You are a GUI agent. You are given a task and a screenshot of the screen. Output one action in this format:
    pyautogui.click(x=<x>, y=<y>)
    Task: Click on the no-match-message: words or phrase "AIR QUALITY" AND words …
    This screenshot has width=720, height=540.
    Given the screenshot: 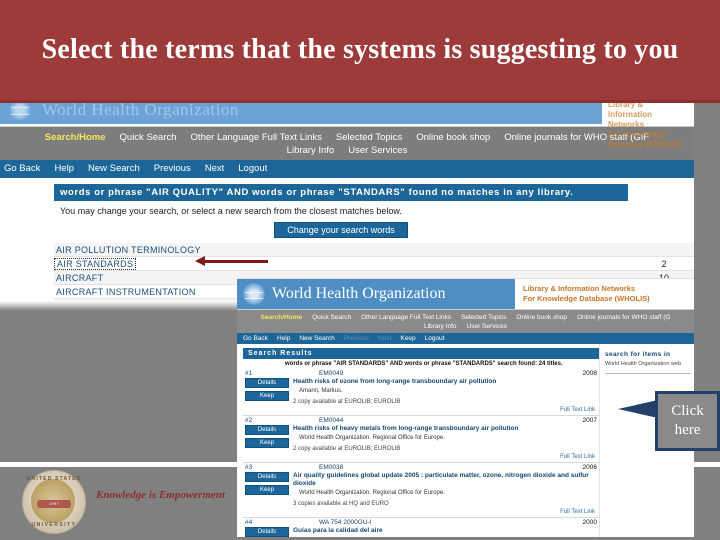 What is the action you would take?
    pyautogui.click(x=341, y=192)
    